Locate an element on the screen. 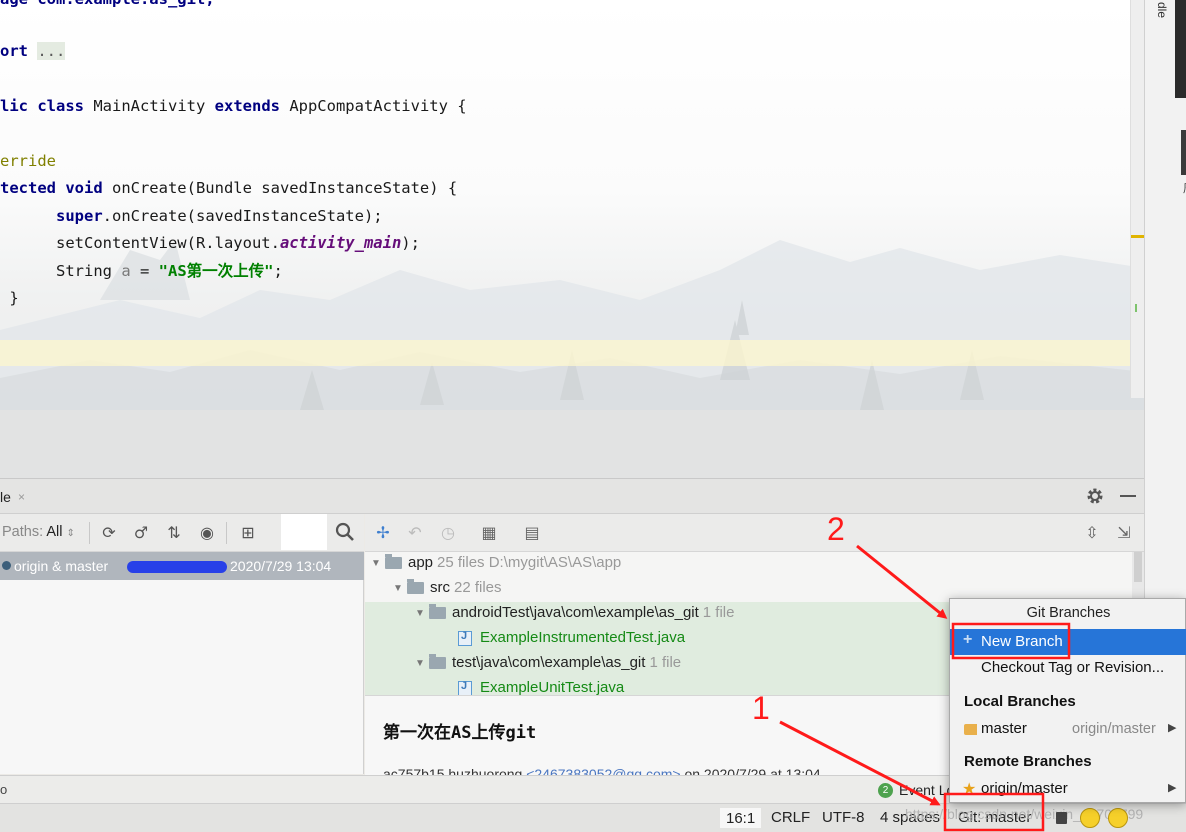 The height and width of the screenshot is (832, 1186). code-line-string: String a = "AS第一次上传"; is located at coordinates (141, 271).